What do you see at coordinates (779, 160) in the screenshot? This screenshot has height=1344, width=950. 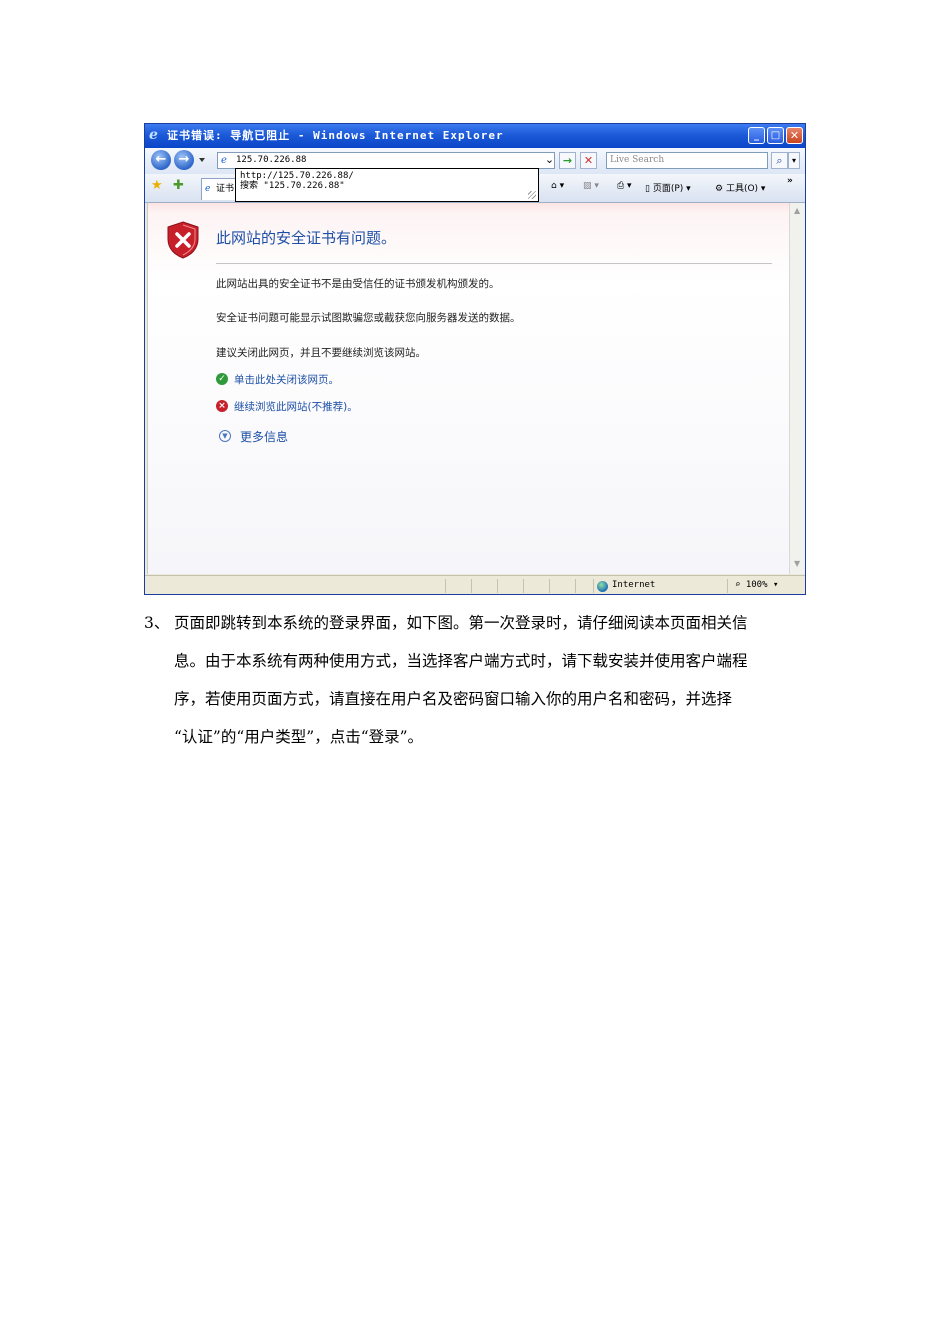 I see `search-icon: ⌕` at bounding box center [779, 160].